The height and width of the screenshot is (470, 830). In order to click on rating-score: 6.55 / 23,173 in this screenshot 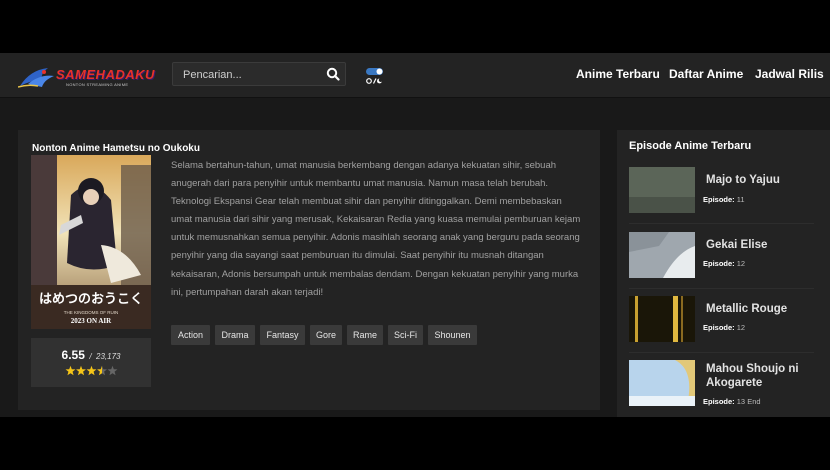, I will do `click(91, 355)`.